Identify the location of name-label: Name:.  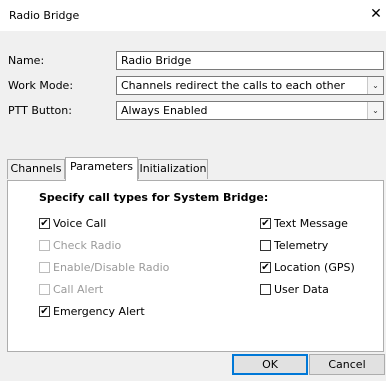
(26, 60).